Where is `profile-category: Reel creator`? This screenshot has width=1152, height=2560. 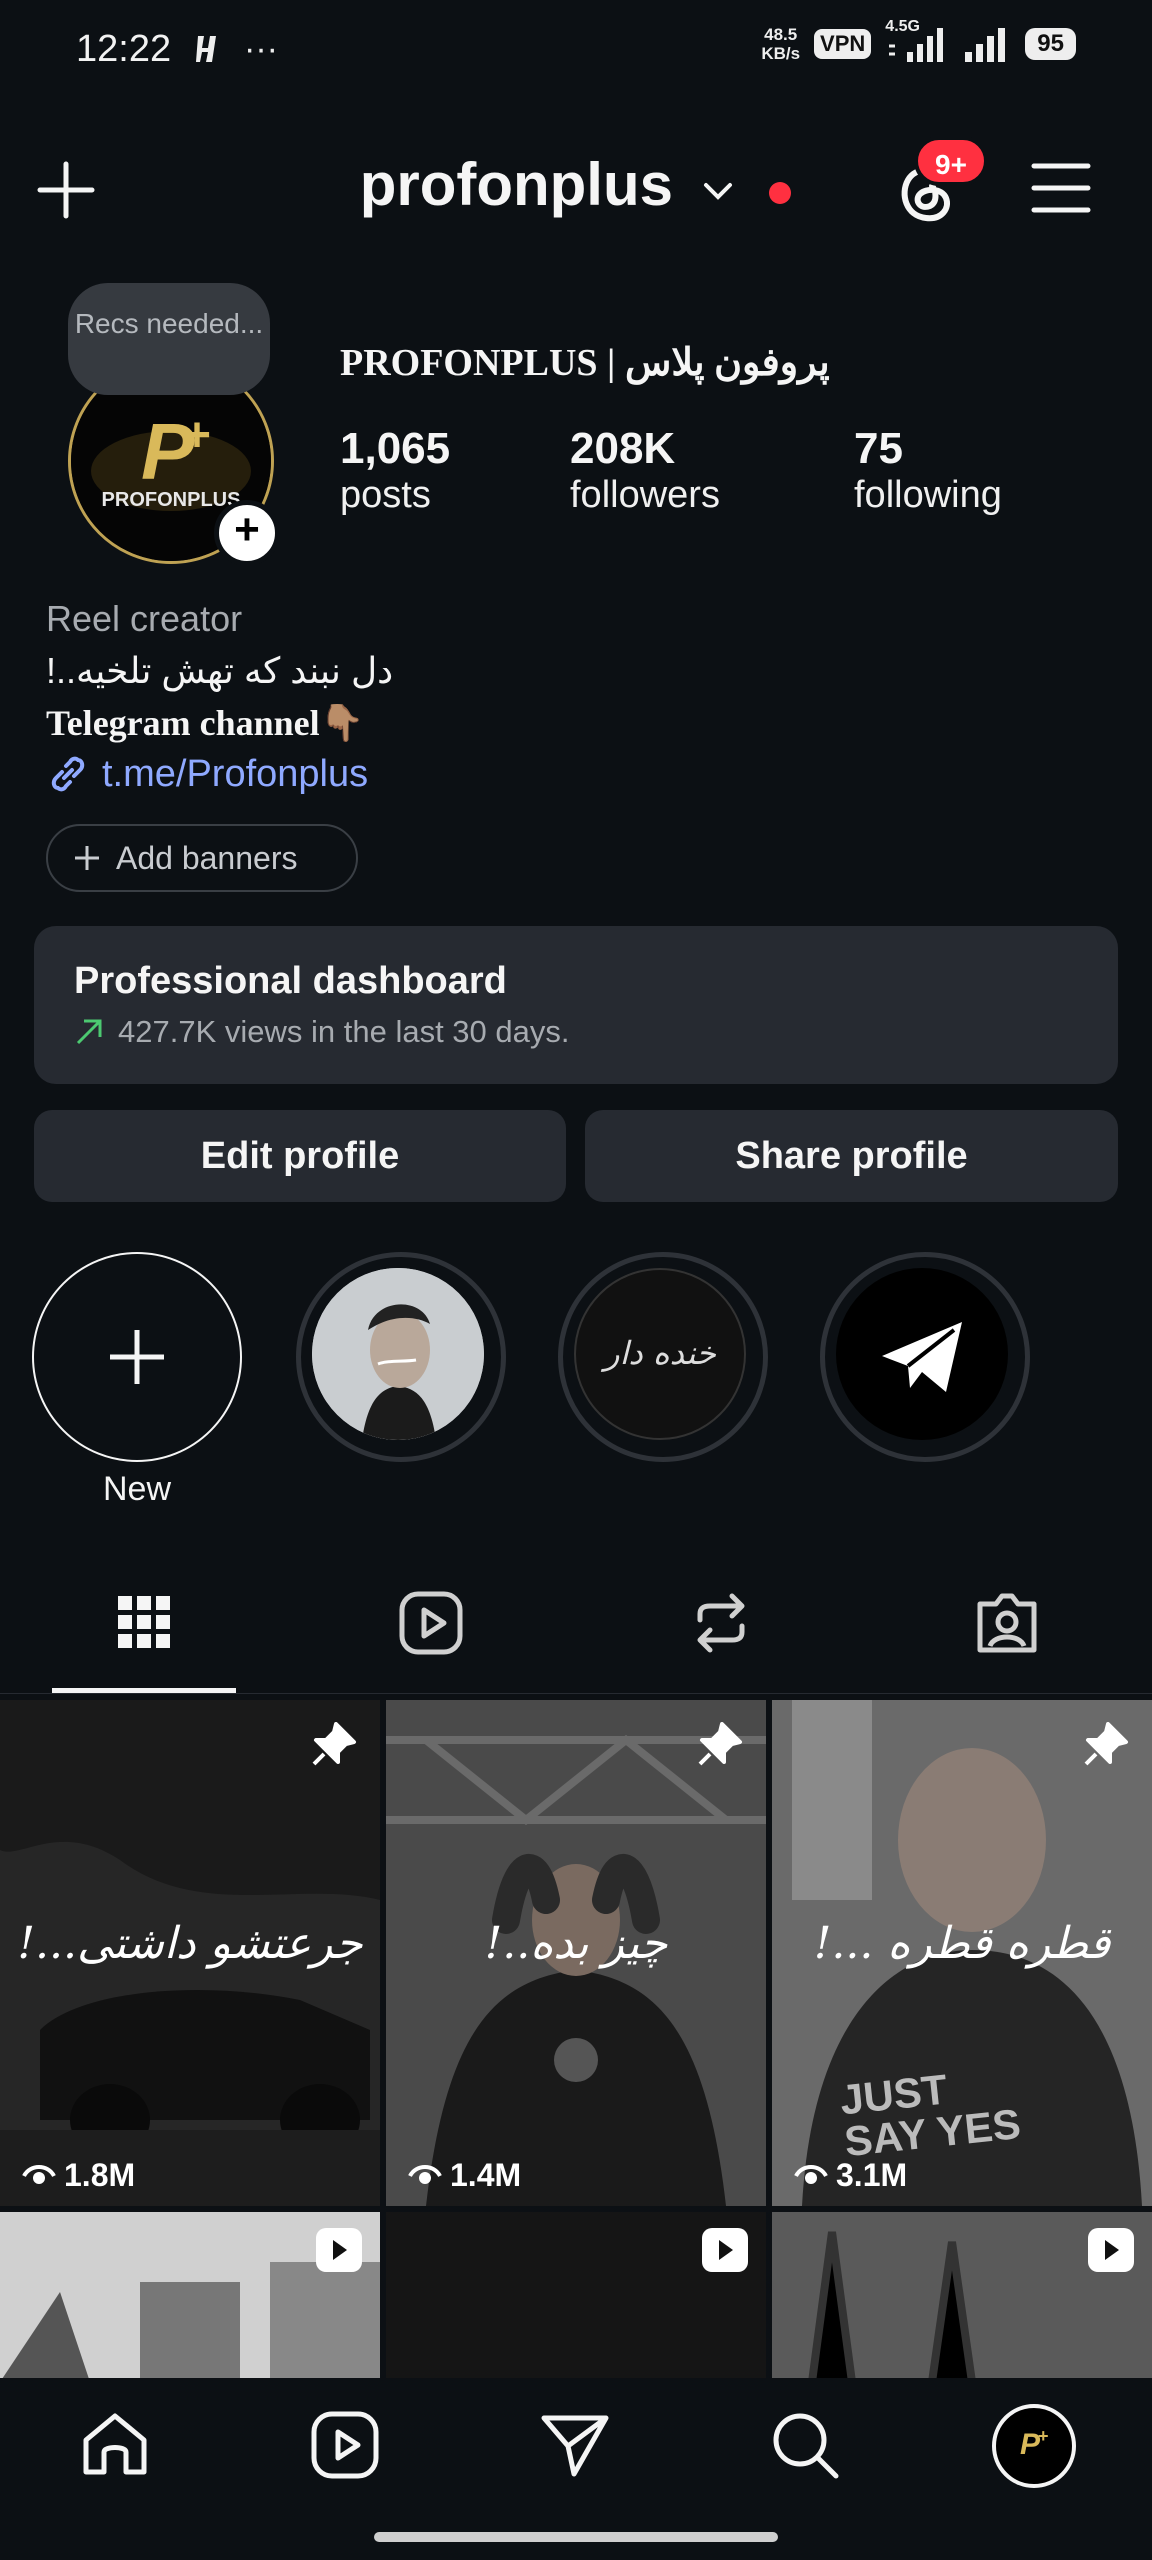 profile-category: Reel creator is located at coordinates (144, 618).